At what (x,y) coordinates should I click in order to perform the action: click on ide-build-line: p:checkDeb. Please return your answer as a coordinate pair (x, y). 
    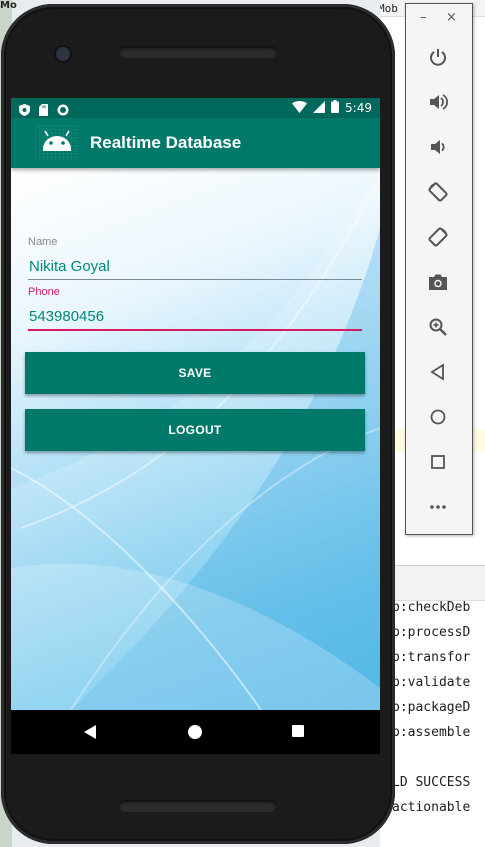
    Looking at the image, I should click on (431, 607).